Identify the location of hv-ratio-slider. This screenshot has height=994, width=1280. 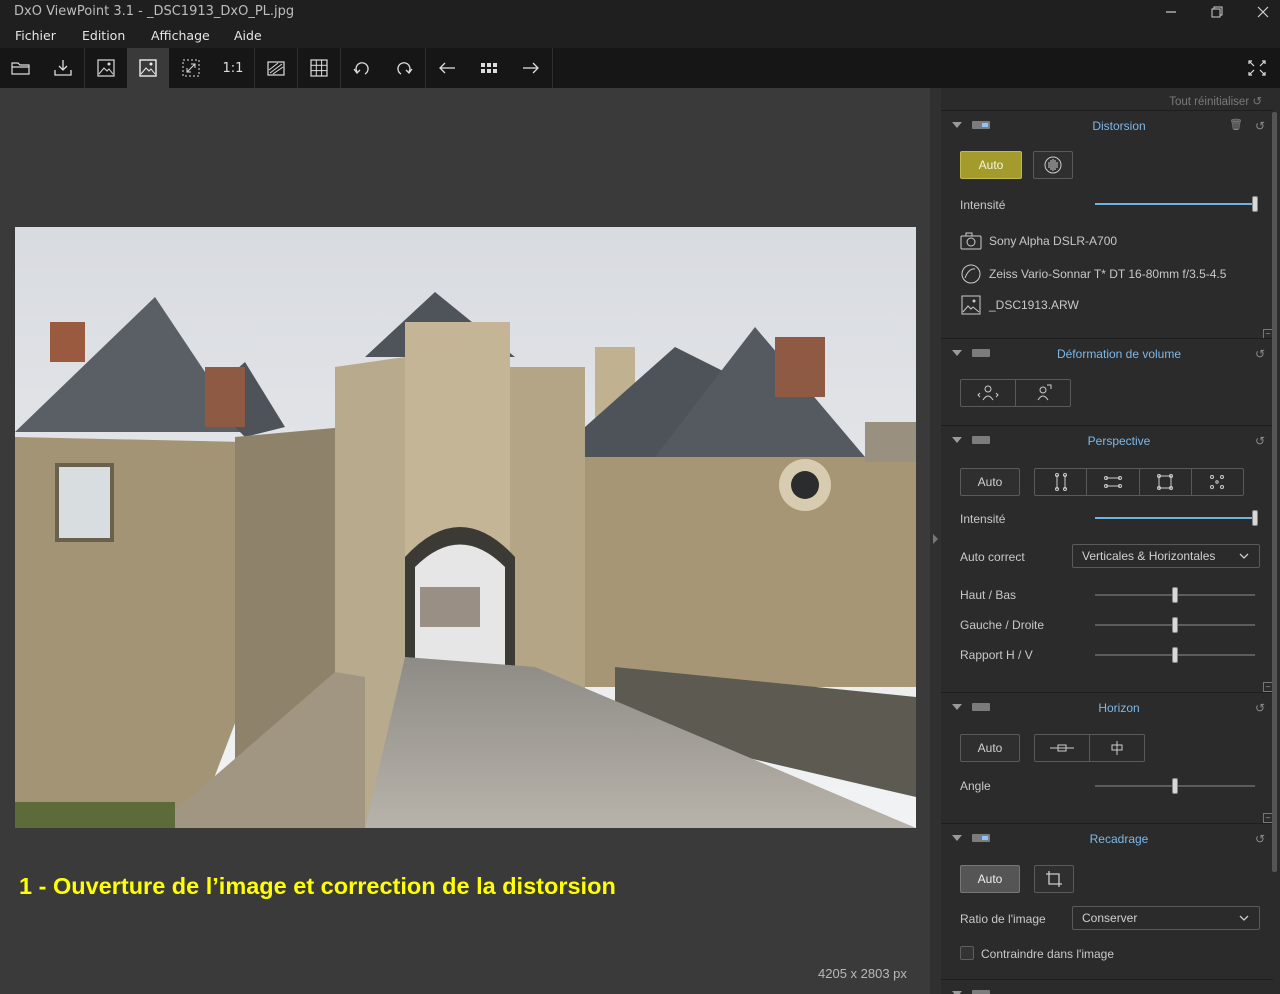
(1175, 655).